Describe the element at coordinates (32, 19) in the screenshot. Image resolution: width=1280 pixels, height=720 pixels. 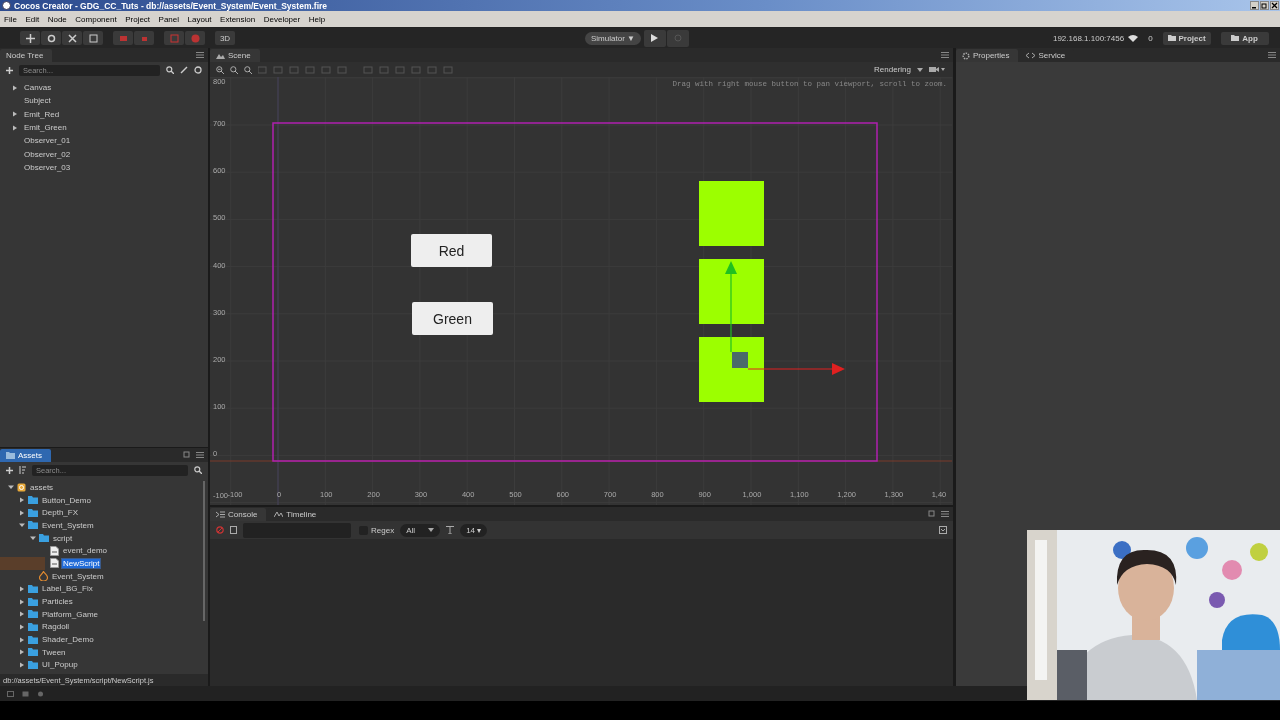
I see `menu-item: Edit` at that location.